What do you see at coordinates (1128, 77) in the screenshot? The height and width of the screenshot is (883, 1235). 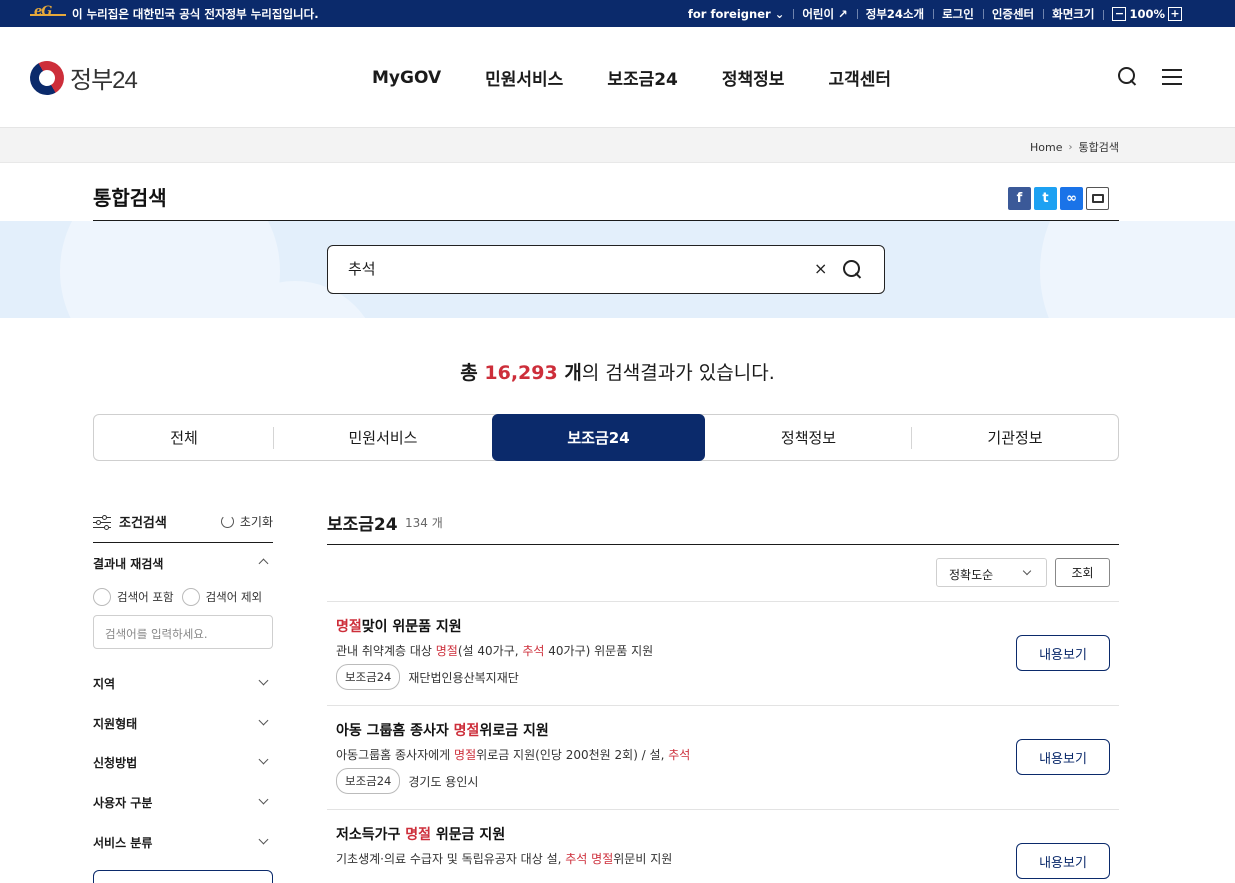 I see `search-icon` at bounding box center [1128, 77].